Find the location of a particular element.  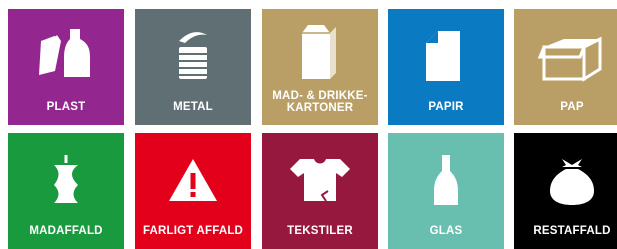

tile-metal: METAL is located at coordinates (193, 67).